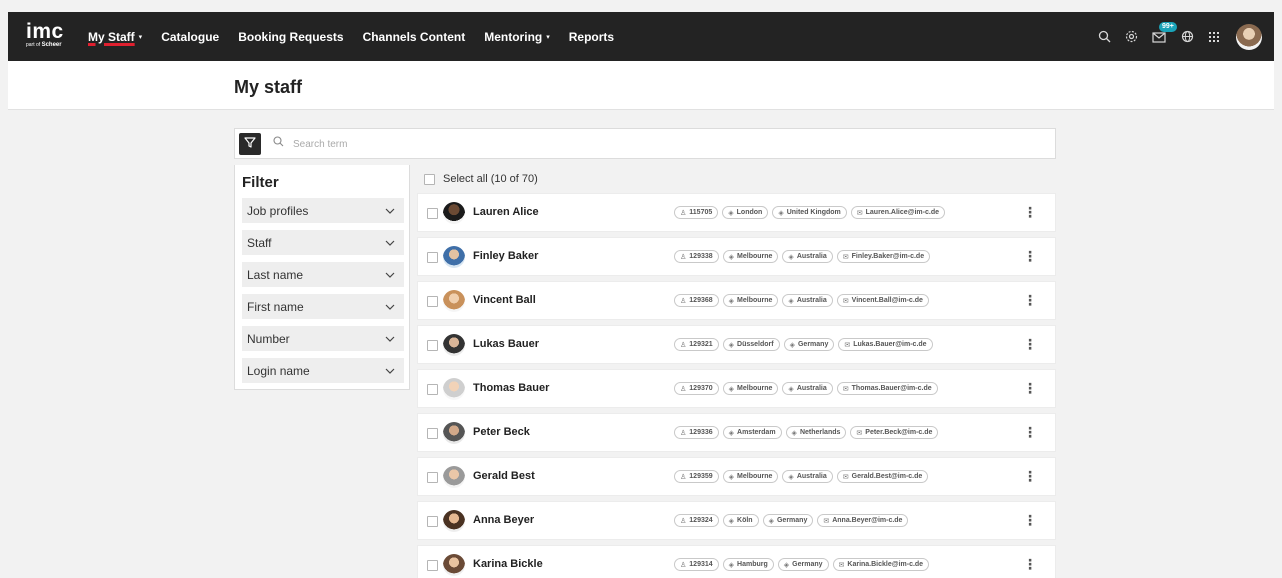  What do you see at coordinates (501, 432) in the screenshot?
I see `staff-name: Peter Beck` at bounding box center [501, 432].